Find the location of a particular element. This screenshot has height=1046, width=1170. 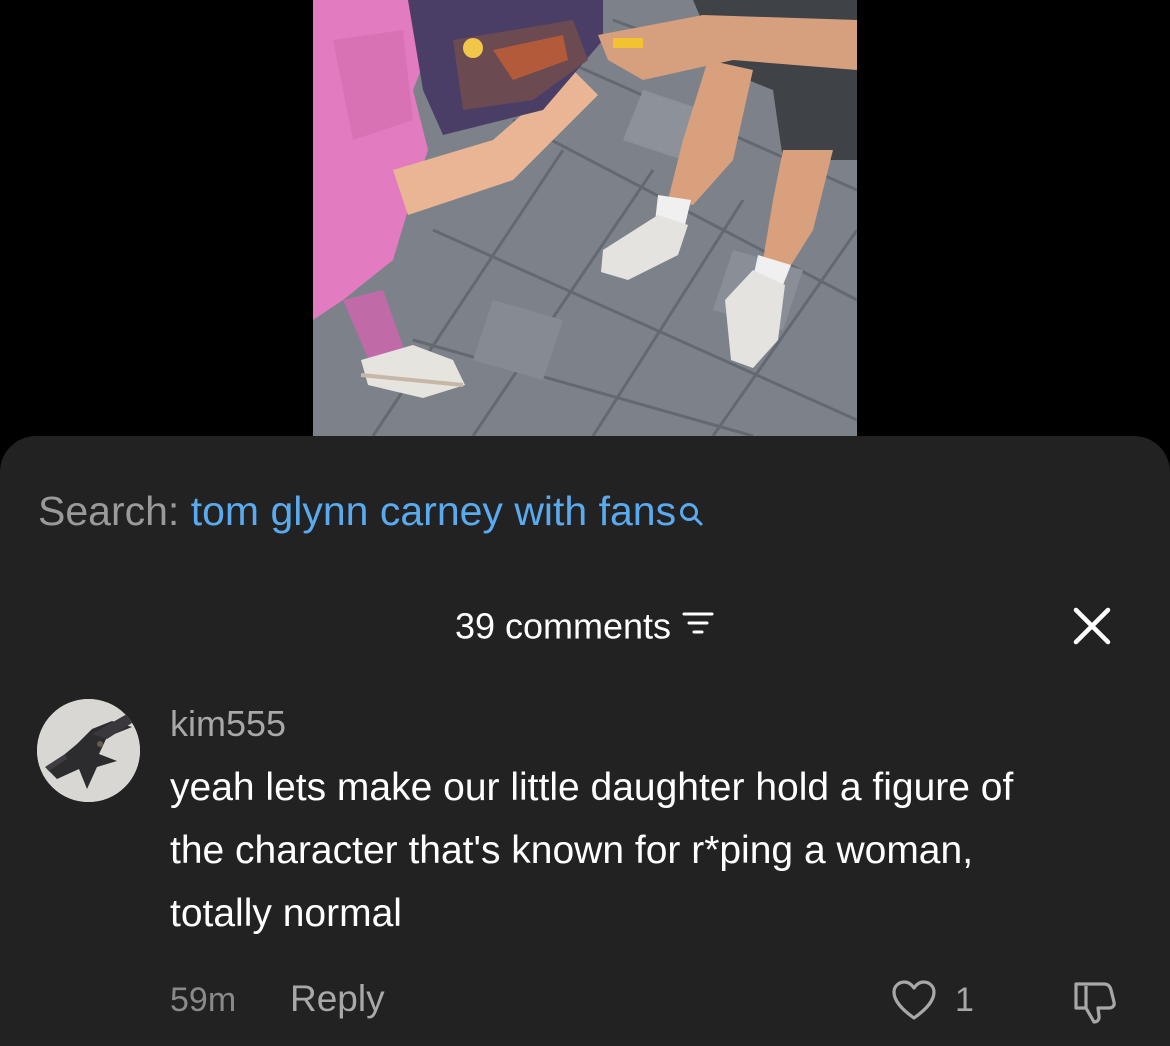

avatar is located at coordinates (88, 750).